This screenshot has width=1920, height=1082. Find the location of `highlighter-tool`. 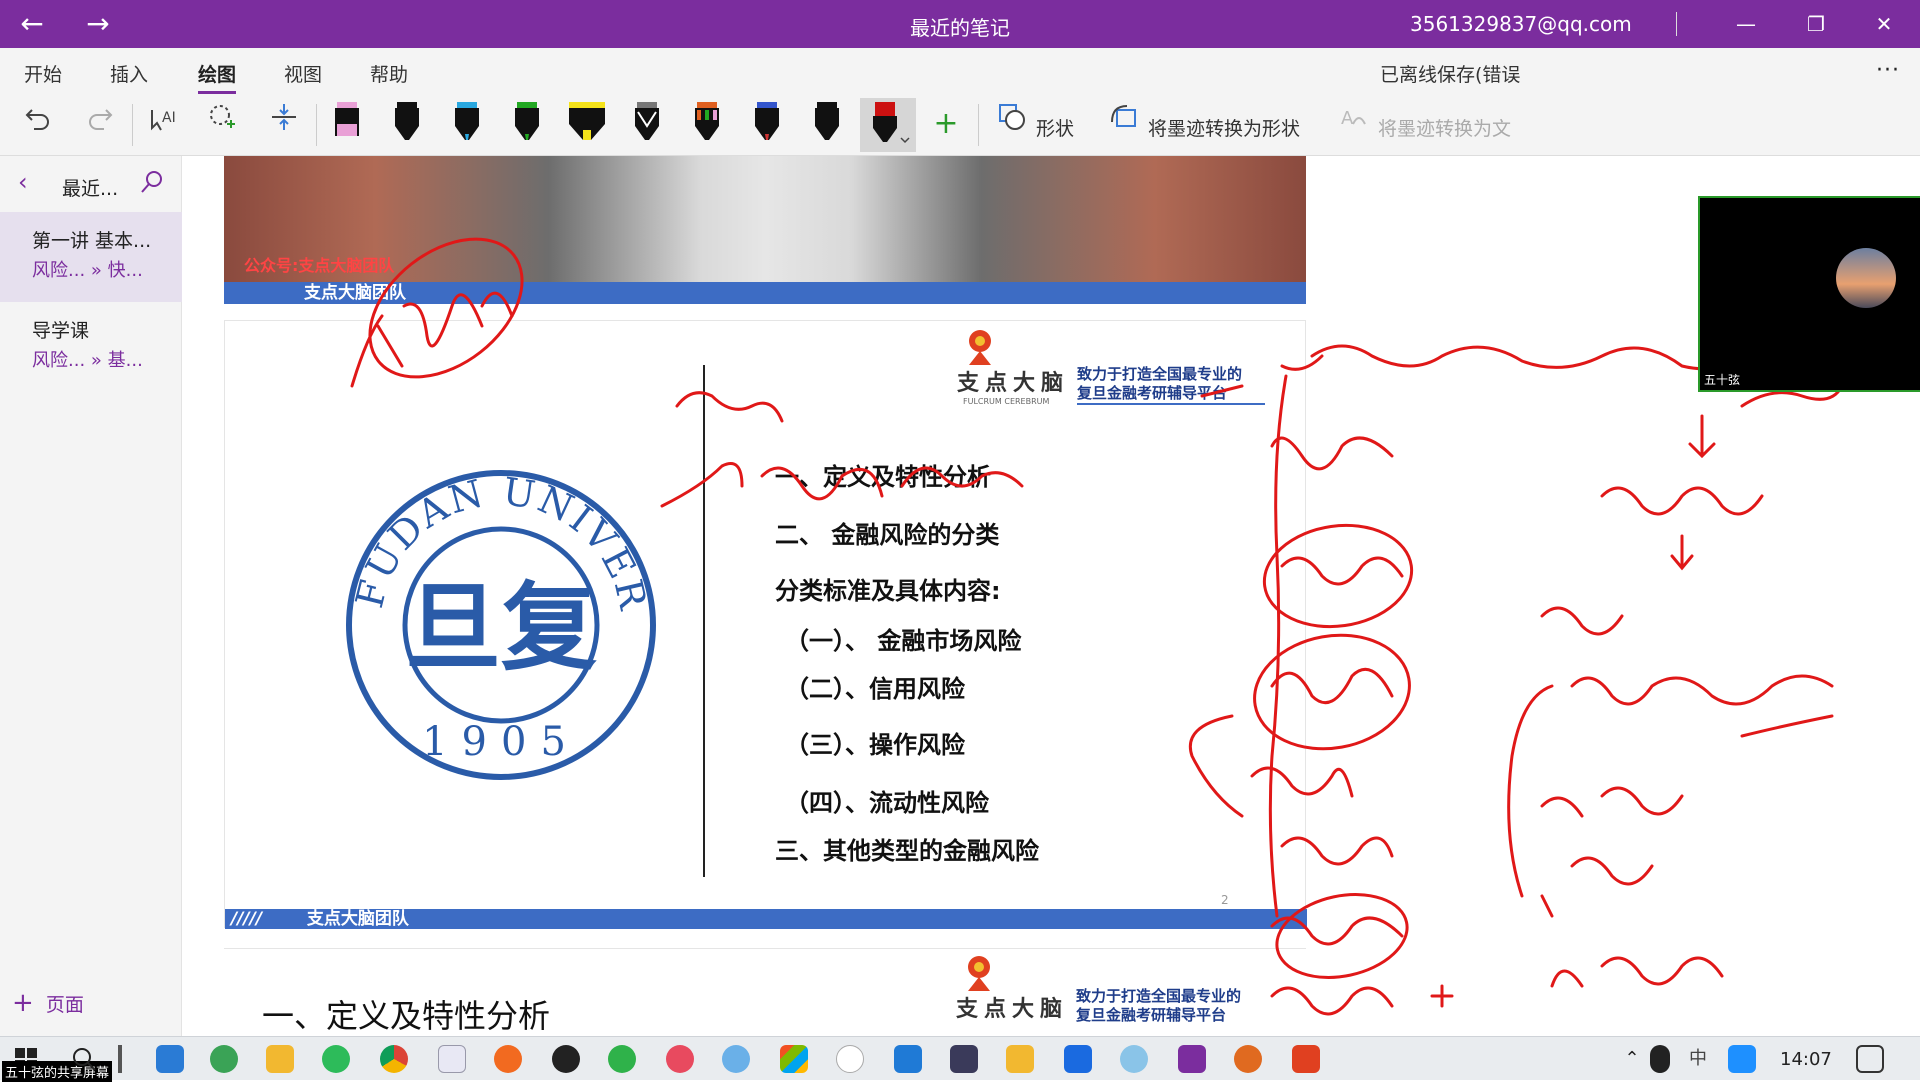

highlighter-tool is located at coordinates (587, 125).